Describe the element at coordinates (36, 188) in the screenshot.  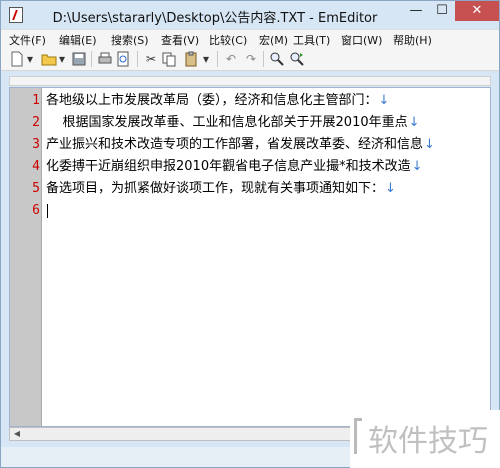
I see `line-number: 5` at that location.